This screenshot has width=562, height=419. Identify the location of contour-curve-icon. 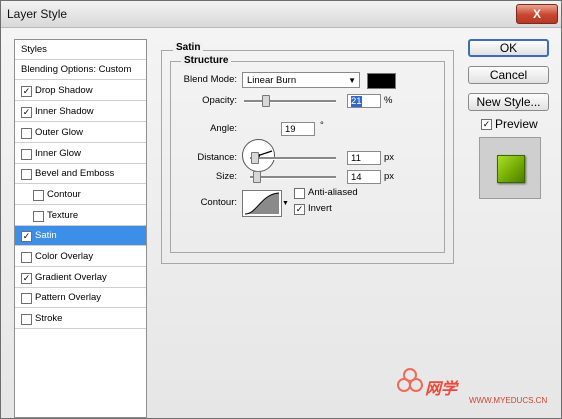
(262, 203).